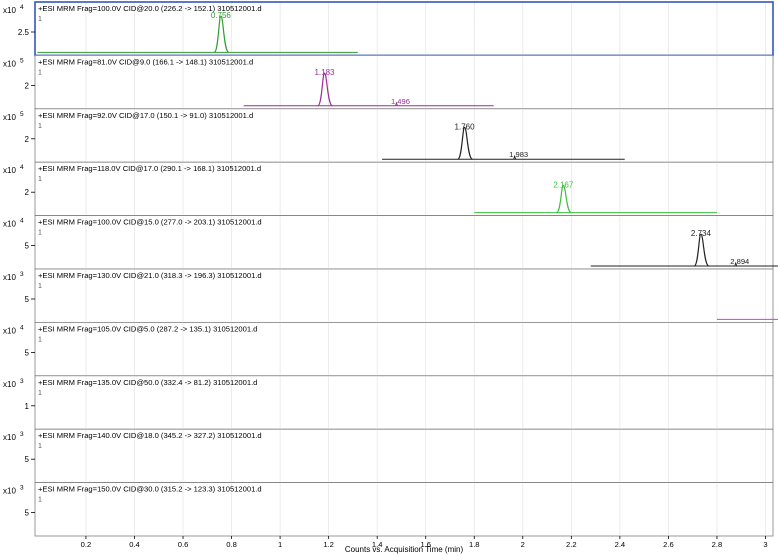 This screenshot has width=778, height=556. What do you see at coordinates (231, 544) in the screenshot?
I see `x-tick-label: 0.8` at bounding box center [231, 544].